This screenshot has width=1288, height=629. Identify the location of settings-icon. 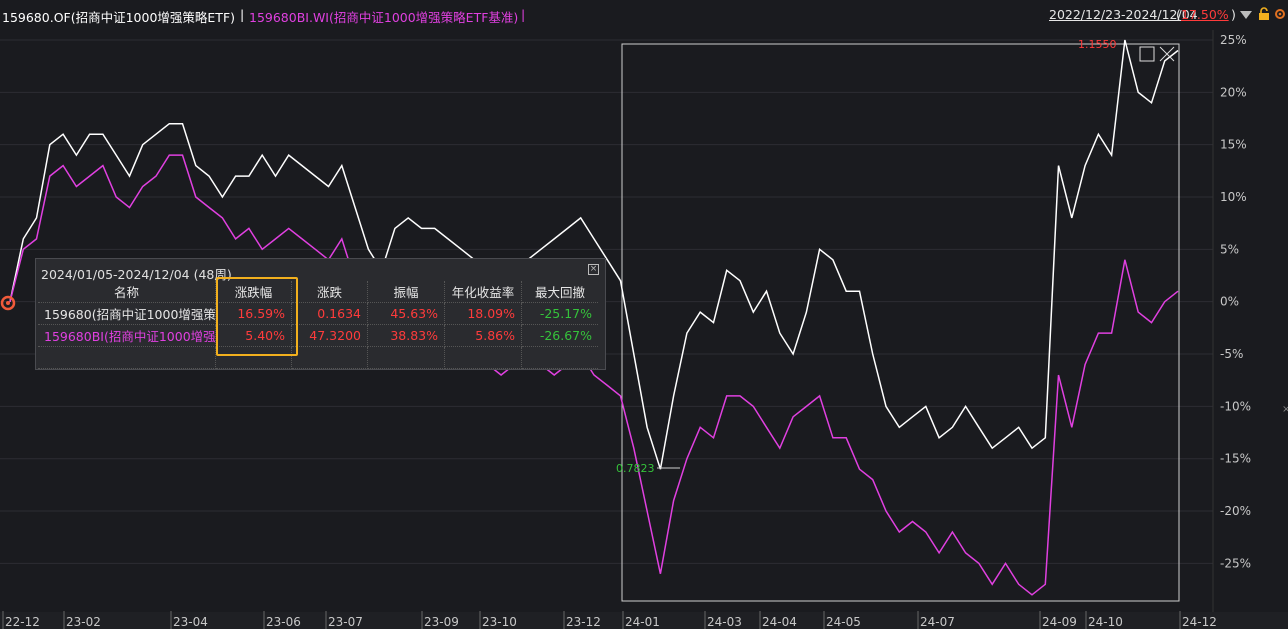
(1280, 14).